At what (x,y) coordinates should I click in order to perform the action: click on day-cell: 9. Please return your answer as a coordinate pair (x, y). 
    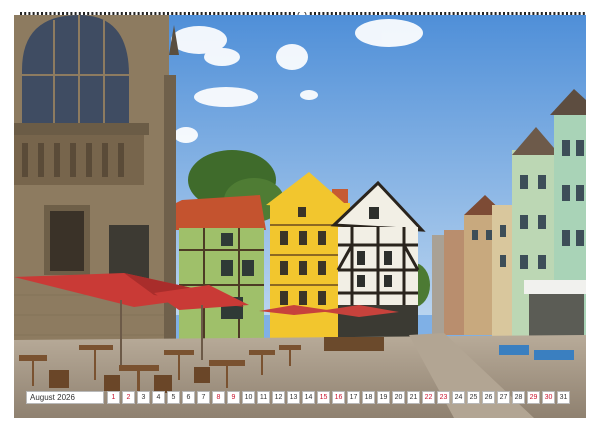
    Looking at the image, I should click on (233, 397).